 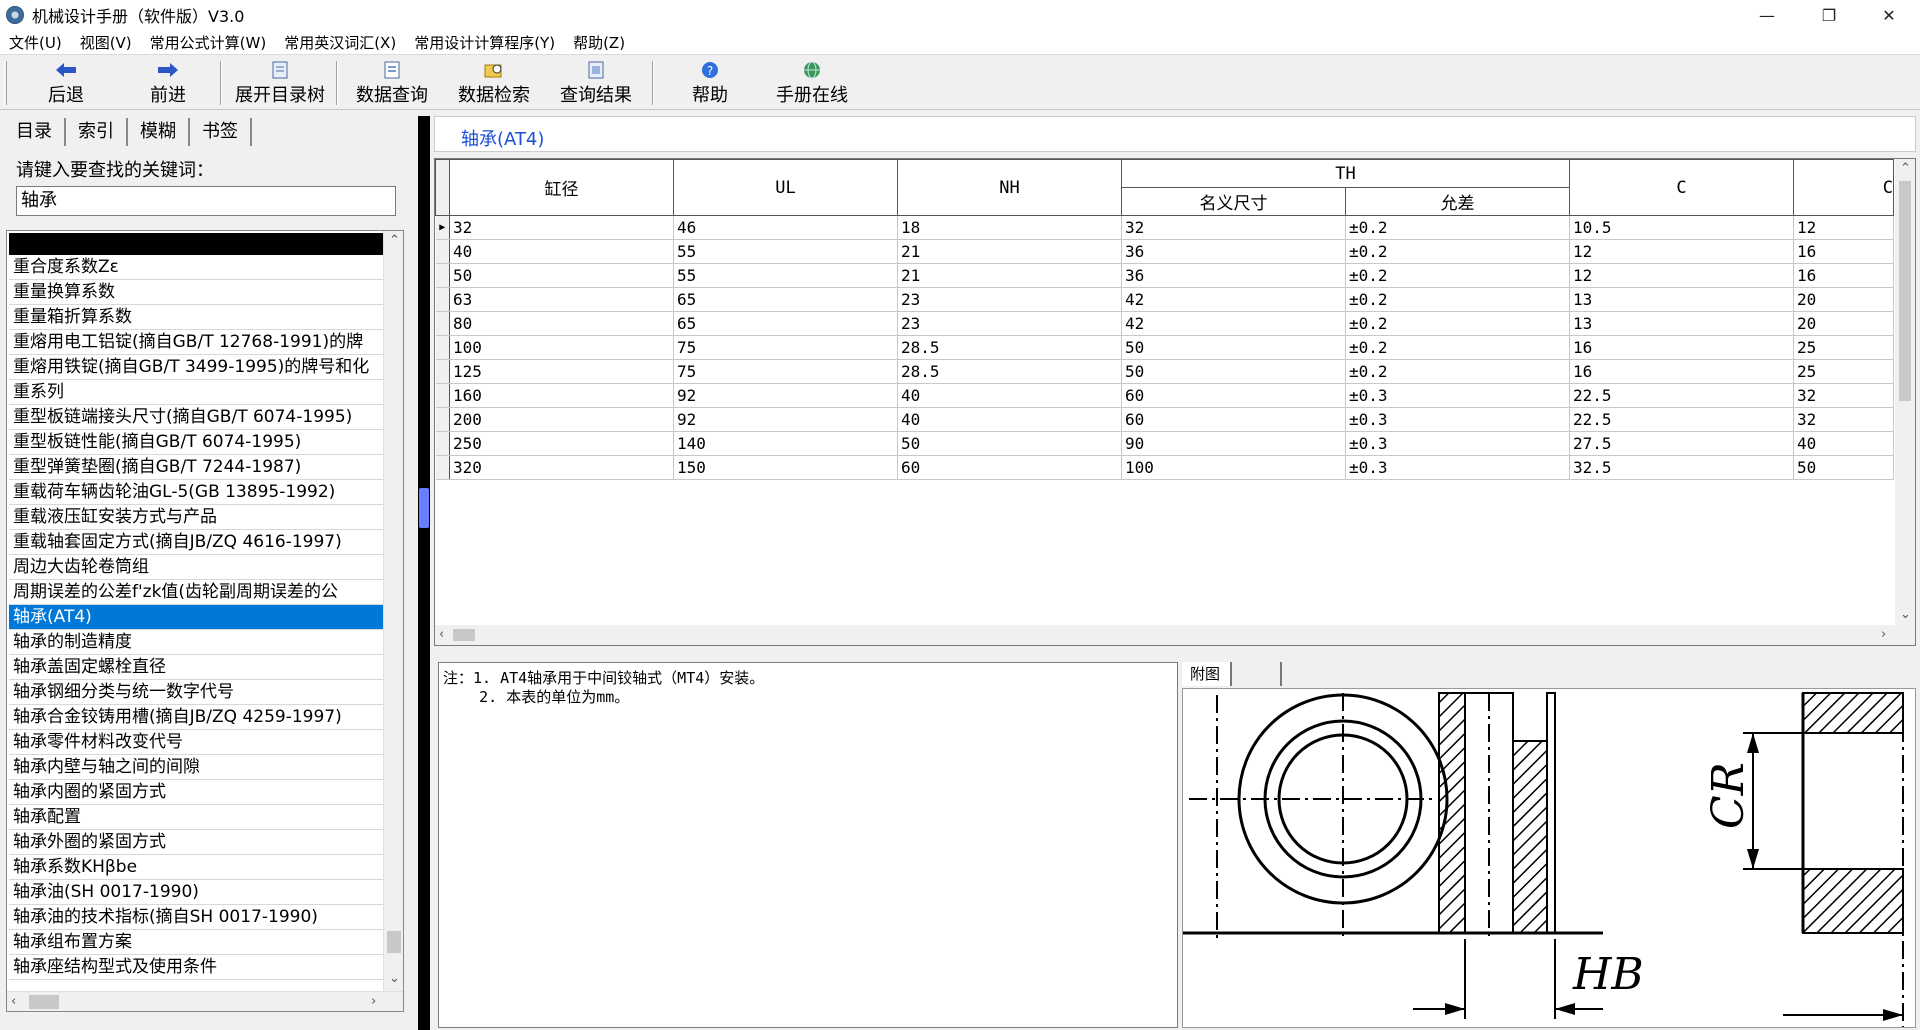 What do you see at coordinates (196, 917) in the screenshot?
I see `index-list-item: 轴承油的技术指标(摘自SH 0017-1990)` at bounding box center [196, 917].